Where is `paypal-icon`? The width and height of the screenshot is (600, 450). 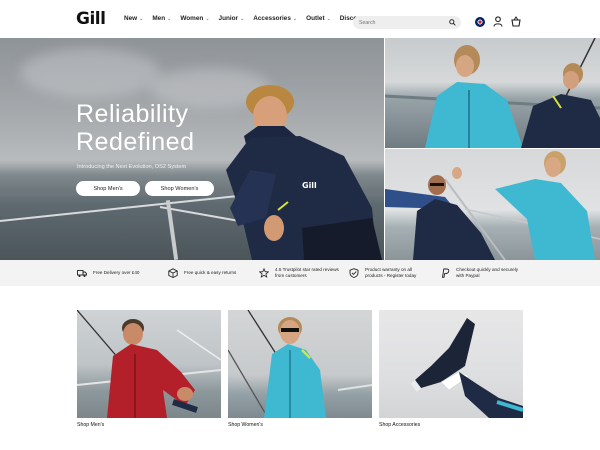
paypal-icon is located at coordinates (445, 273).